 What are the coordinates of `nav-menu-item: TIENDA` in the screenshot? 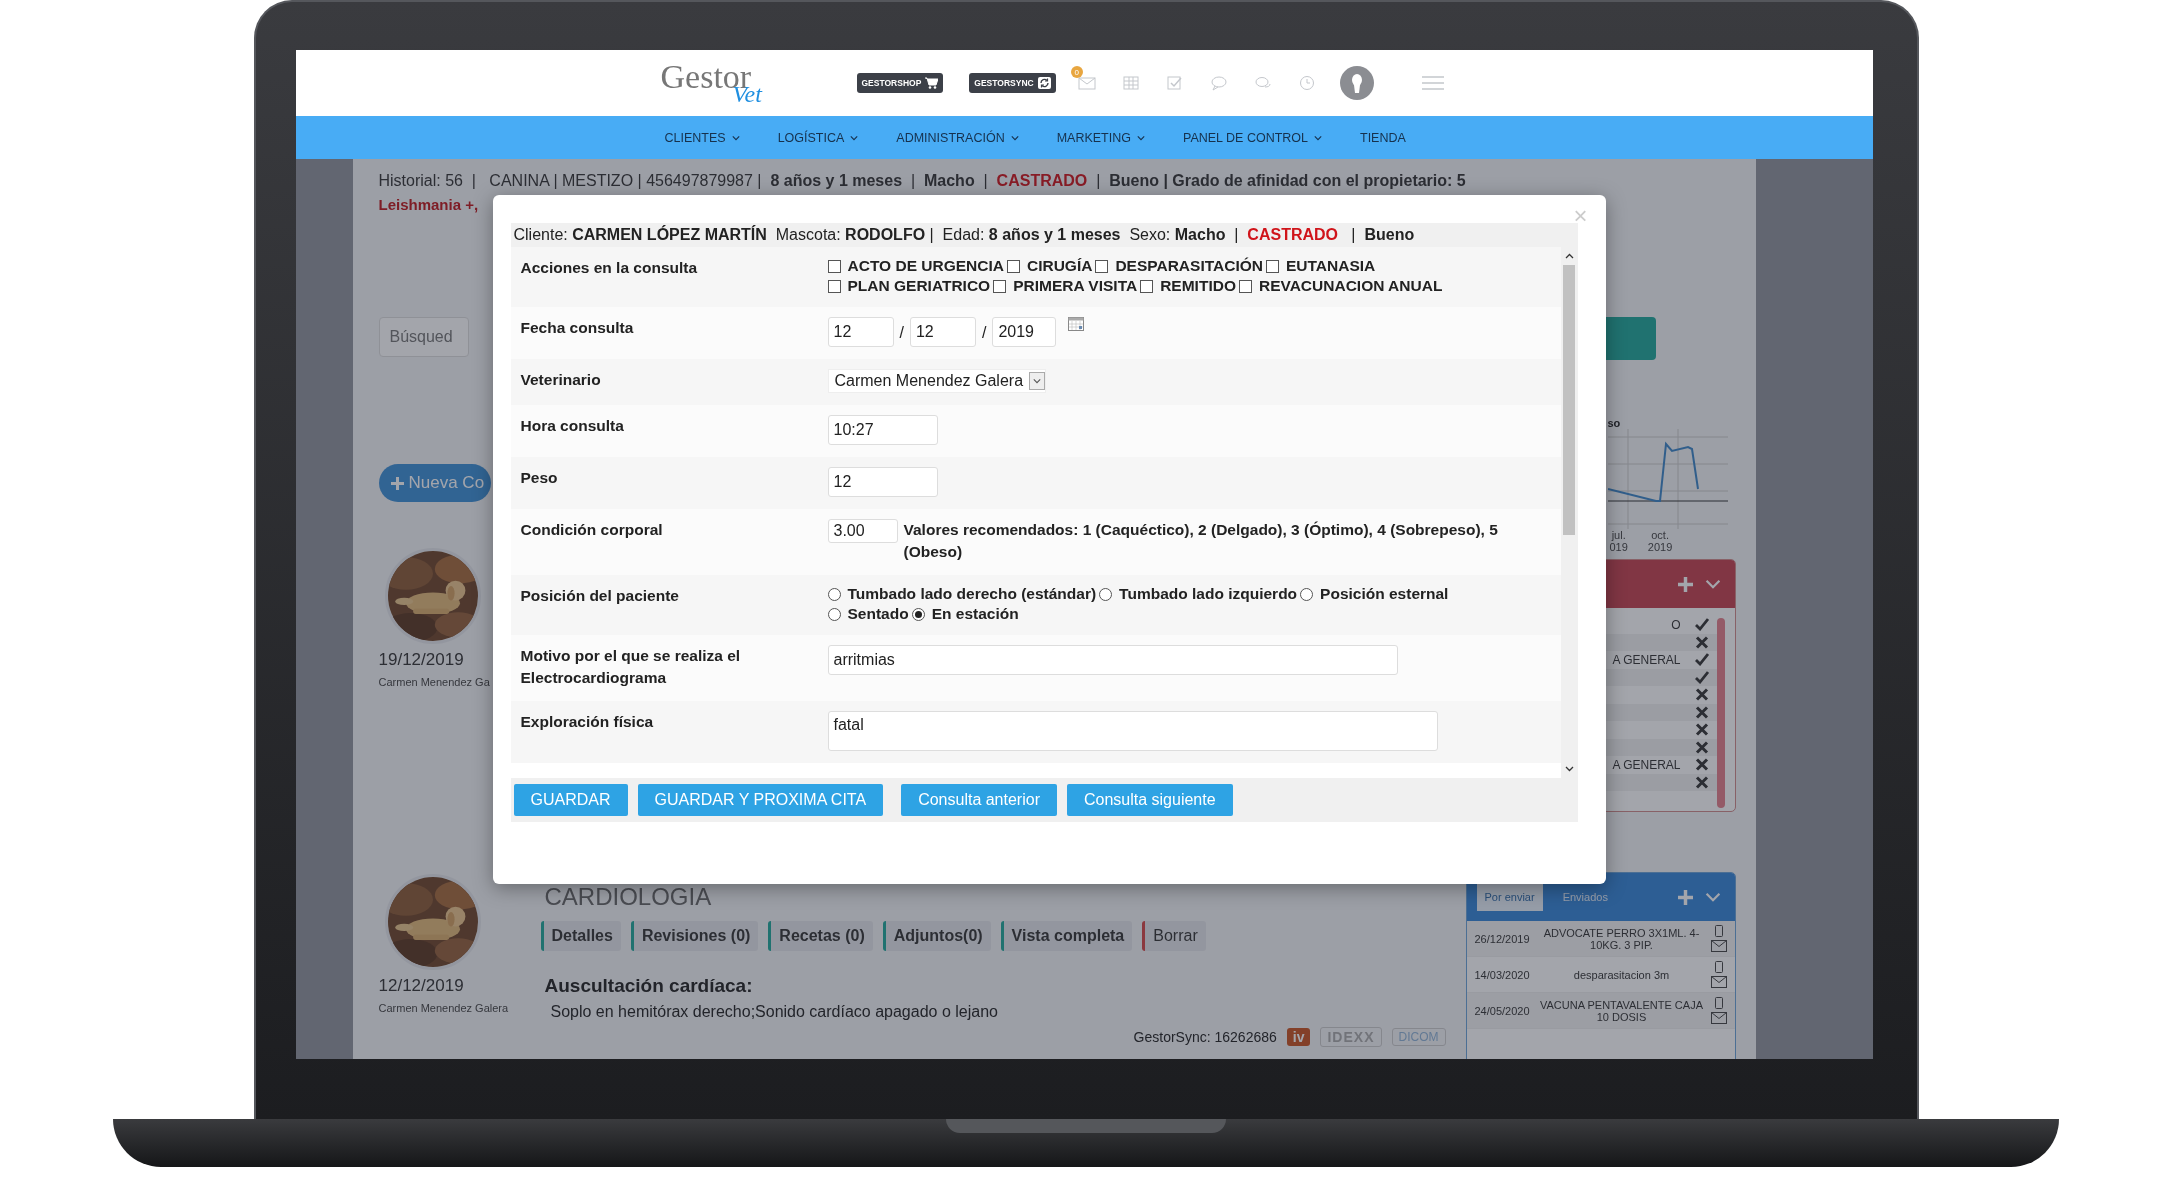 It's located at (1383, 137).